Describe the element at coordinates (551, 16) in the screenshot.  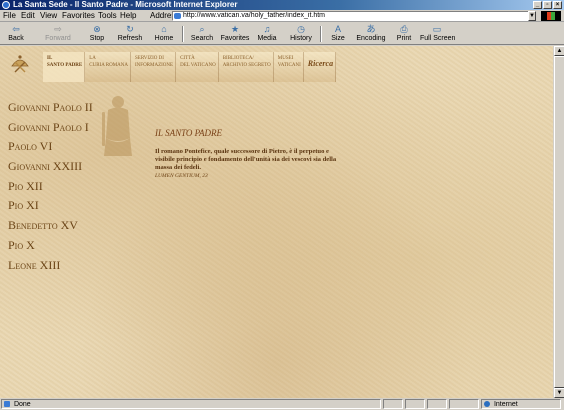
I see `windows-logo-icon` at that location.